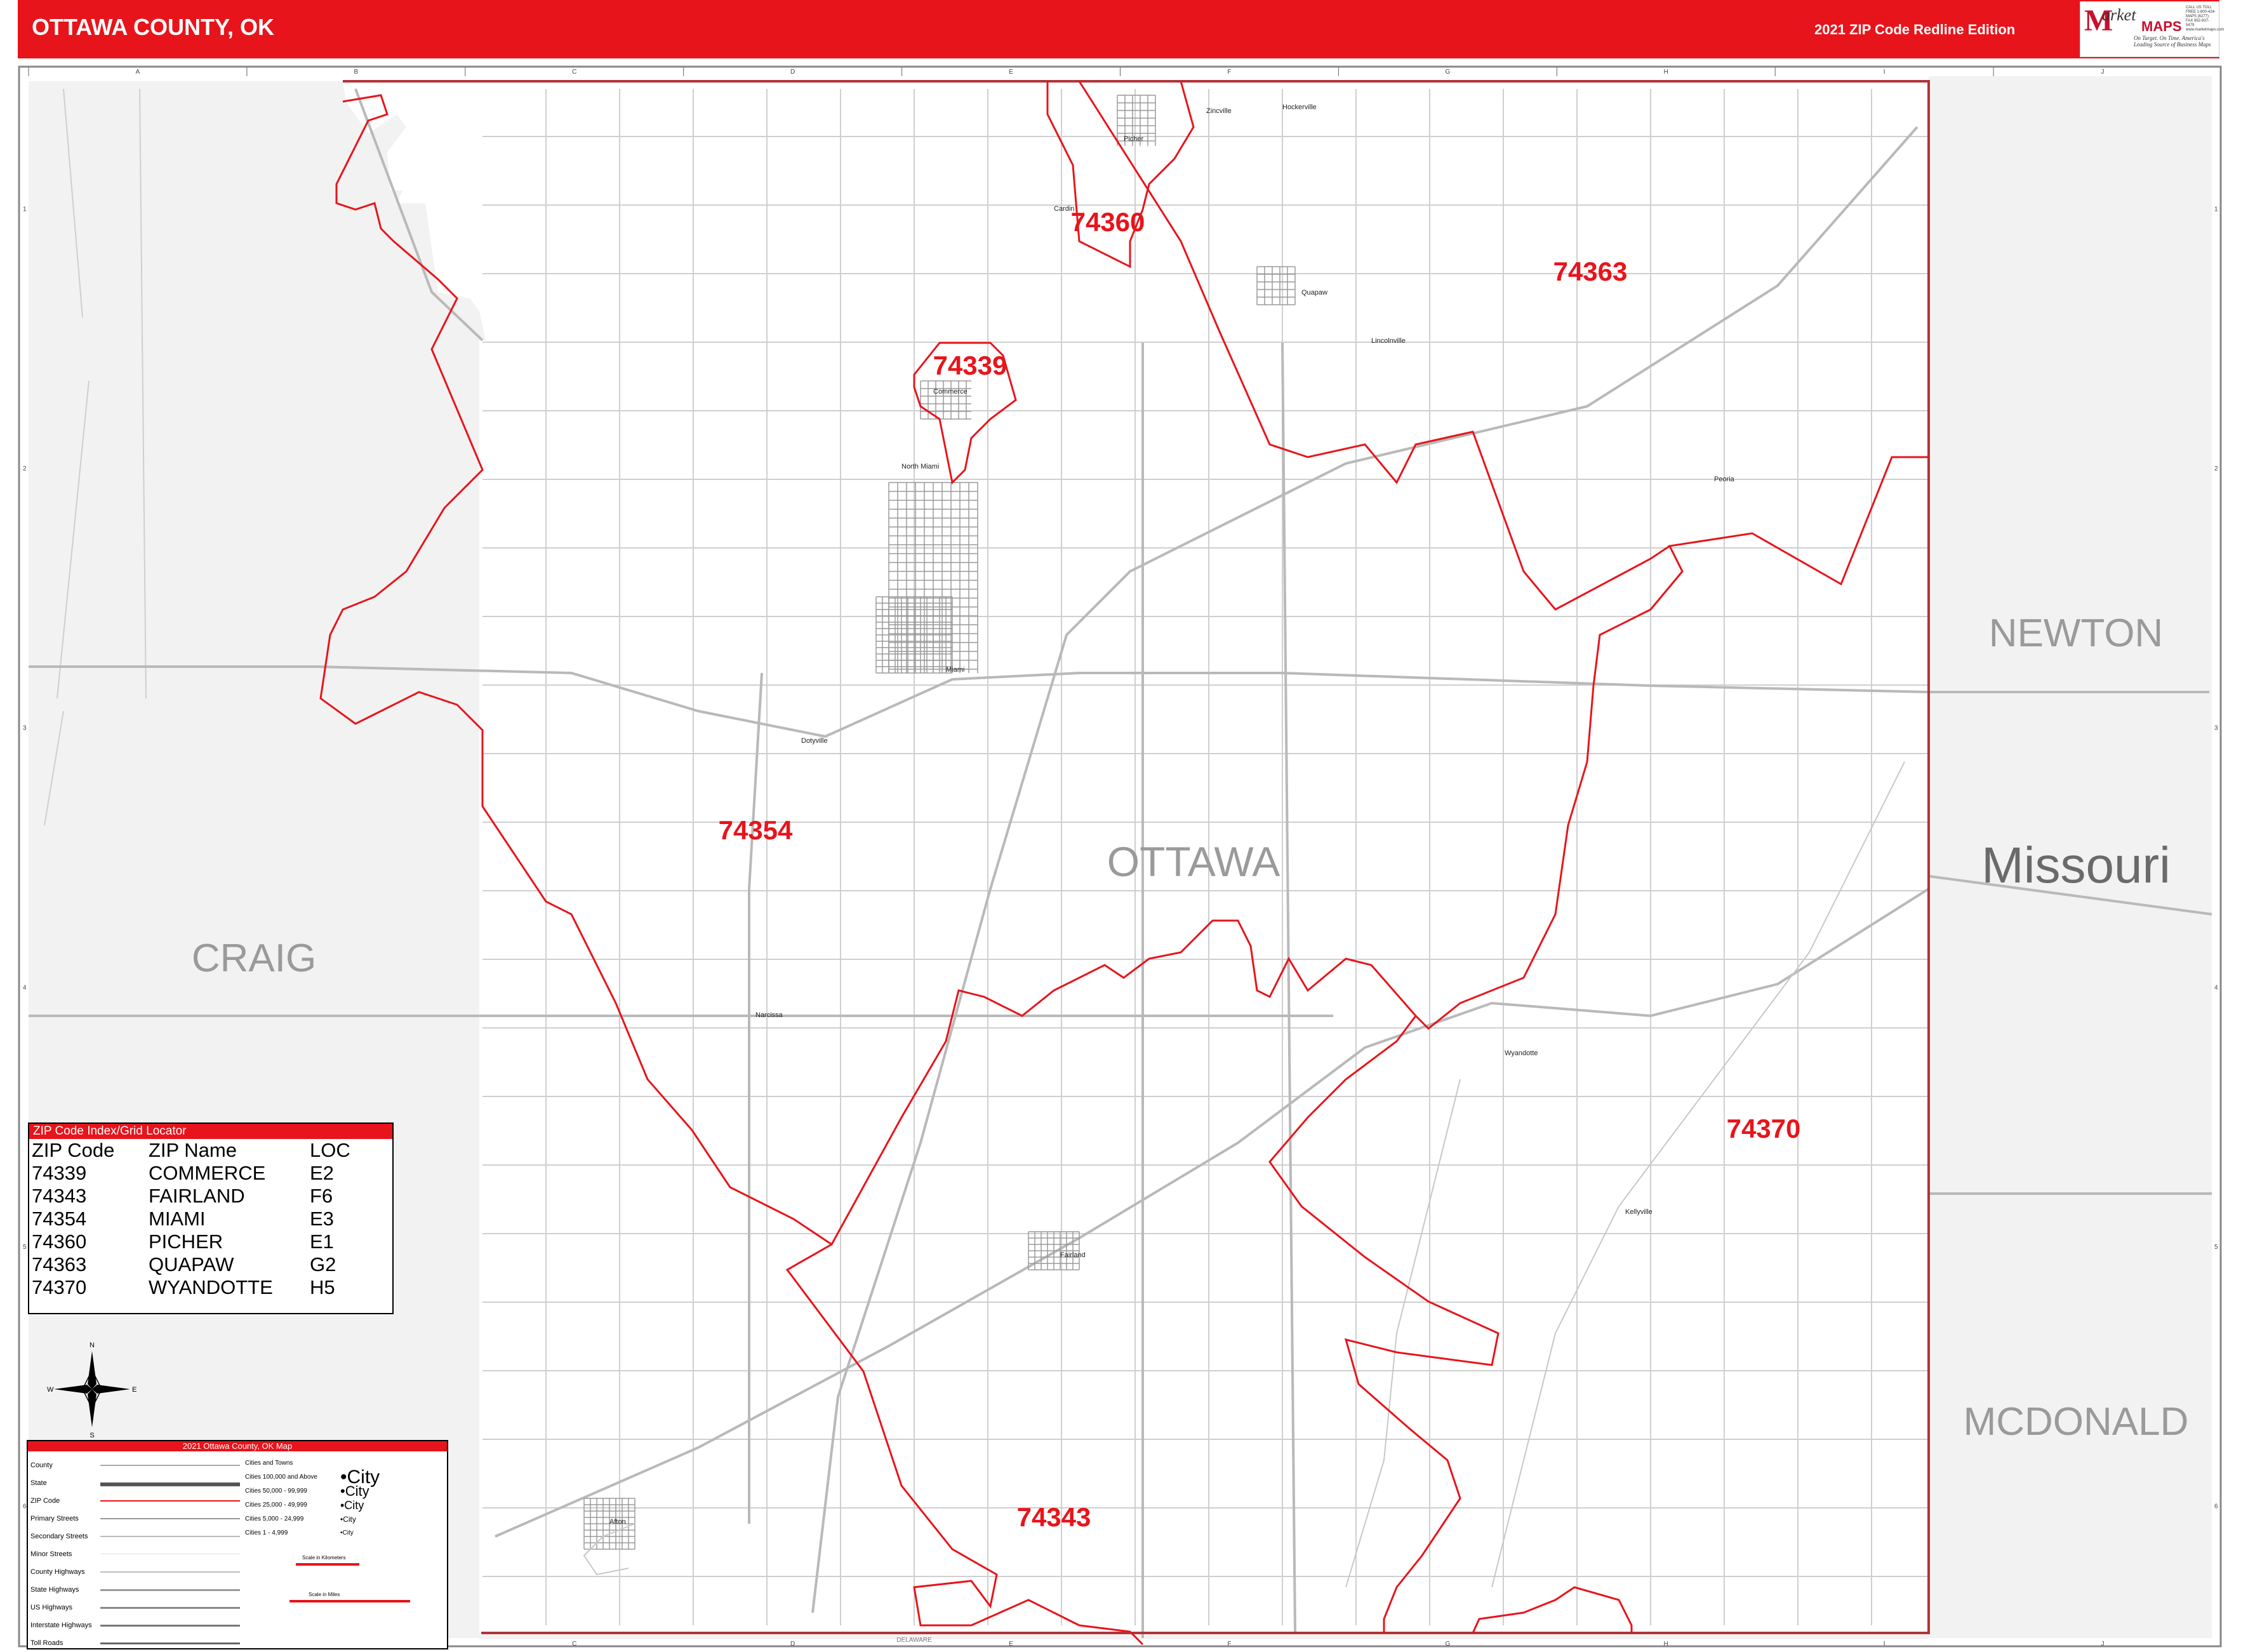 The image size is (2248, 1652). Describe the element at coordinates (197, 1196) in the screenshot. I see `zip-name-cell: FAIRLAND` at that location.